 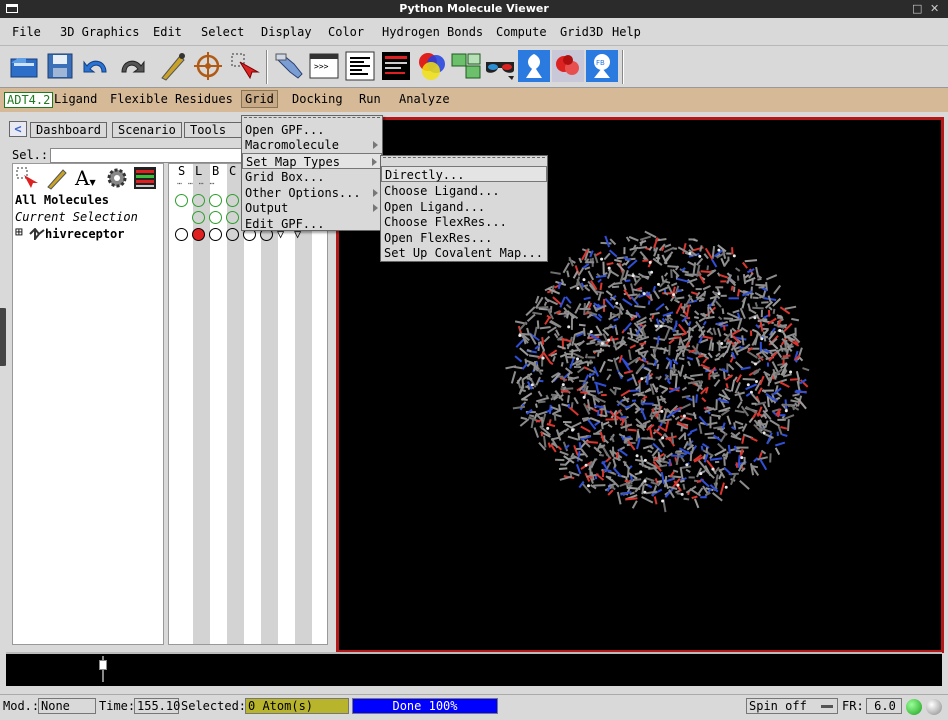 I want to click on autodock-icon, so click(x=534, y=66).